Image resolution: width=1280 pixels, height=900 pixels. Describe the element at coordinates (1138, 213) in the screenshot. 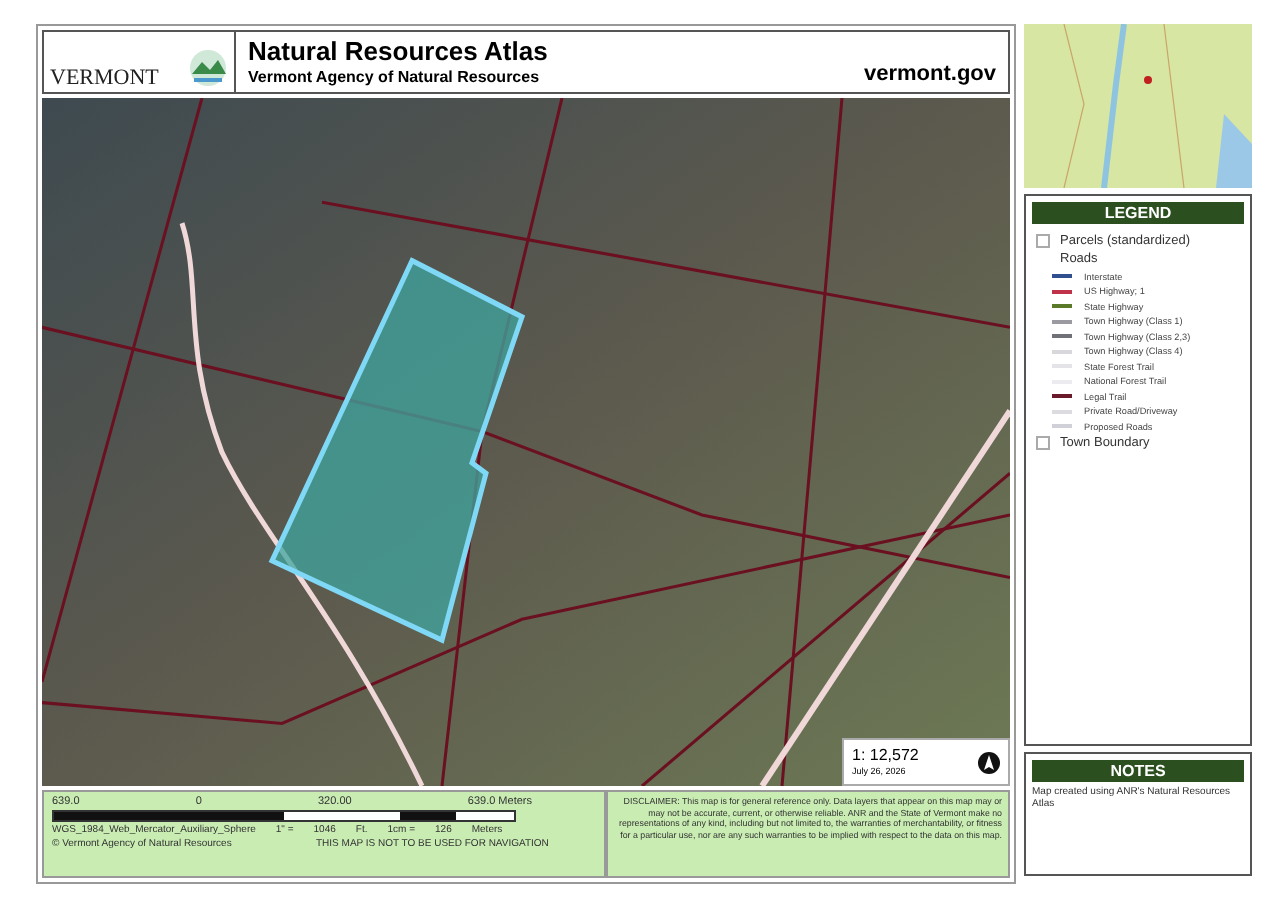

I see `legend-title: LEGEND` at that location.